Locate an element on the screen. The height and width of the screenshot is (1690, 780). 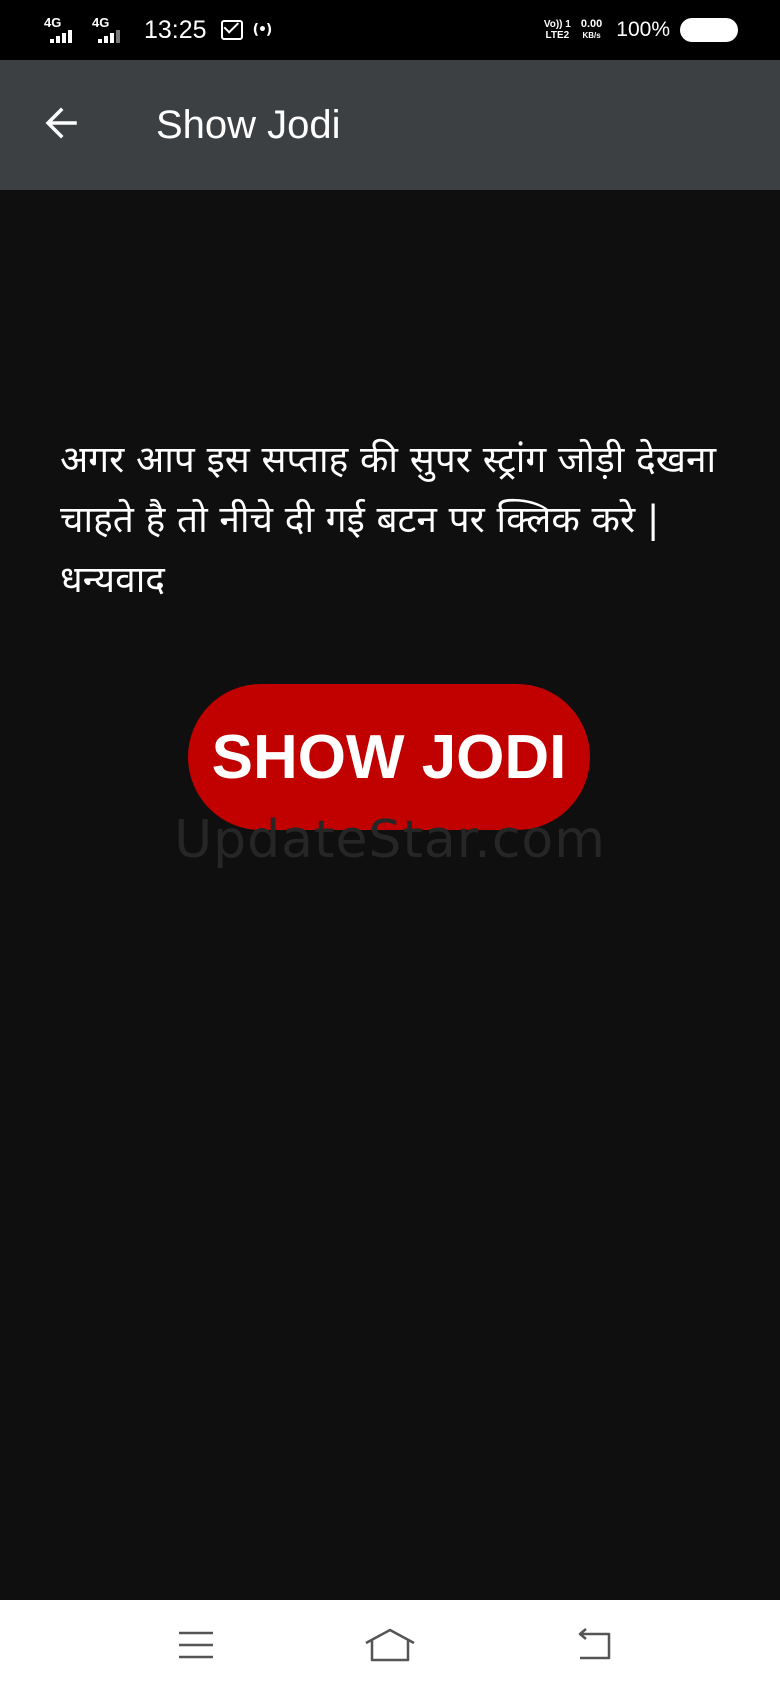
nav-menu-button is located at coordinates (196, 1645).